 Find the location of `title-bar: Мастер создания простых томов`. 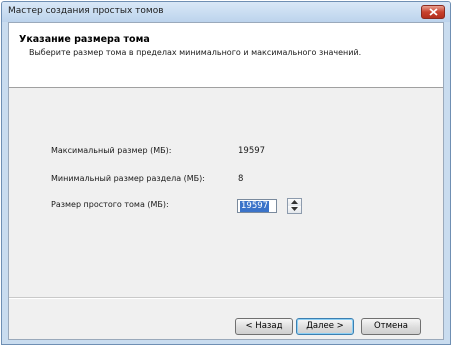

title-bar: Мастер создания простых томов is located at coordinates (226, 12).